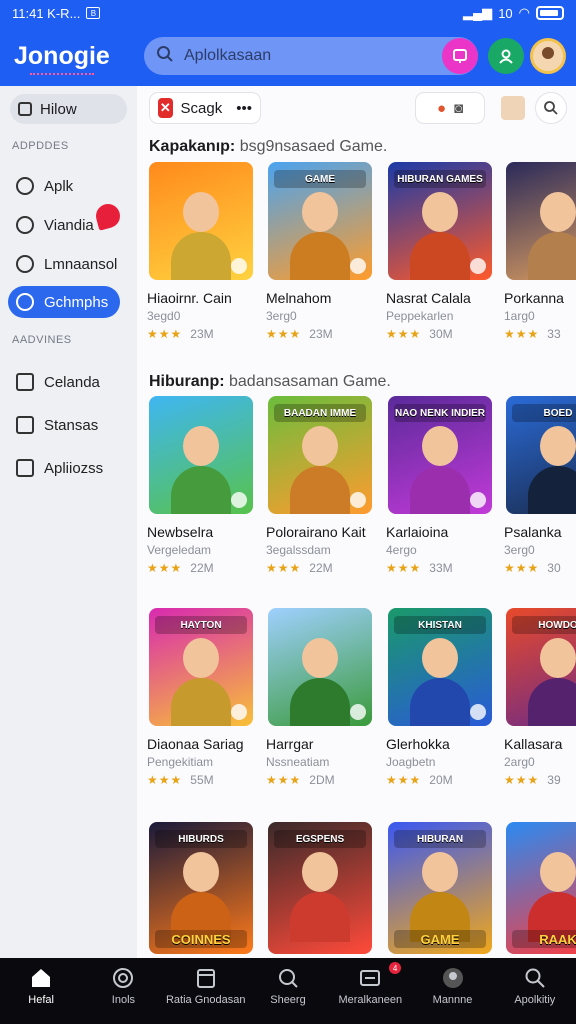 Image resolution: width=576 pixels, height=1024 pixels. Describe the element at coordinates (548, 56) in the screenshot. I see `user-avatar` at that location.